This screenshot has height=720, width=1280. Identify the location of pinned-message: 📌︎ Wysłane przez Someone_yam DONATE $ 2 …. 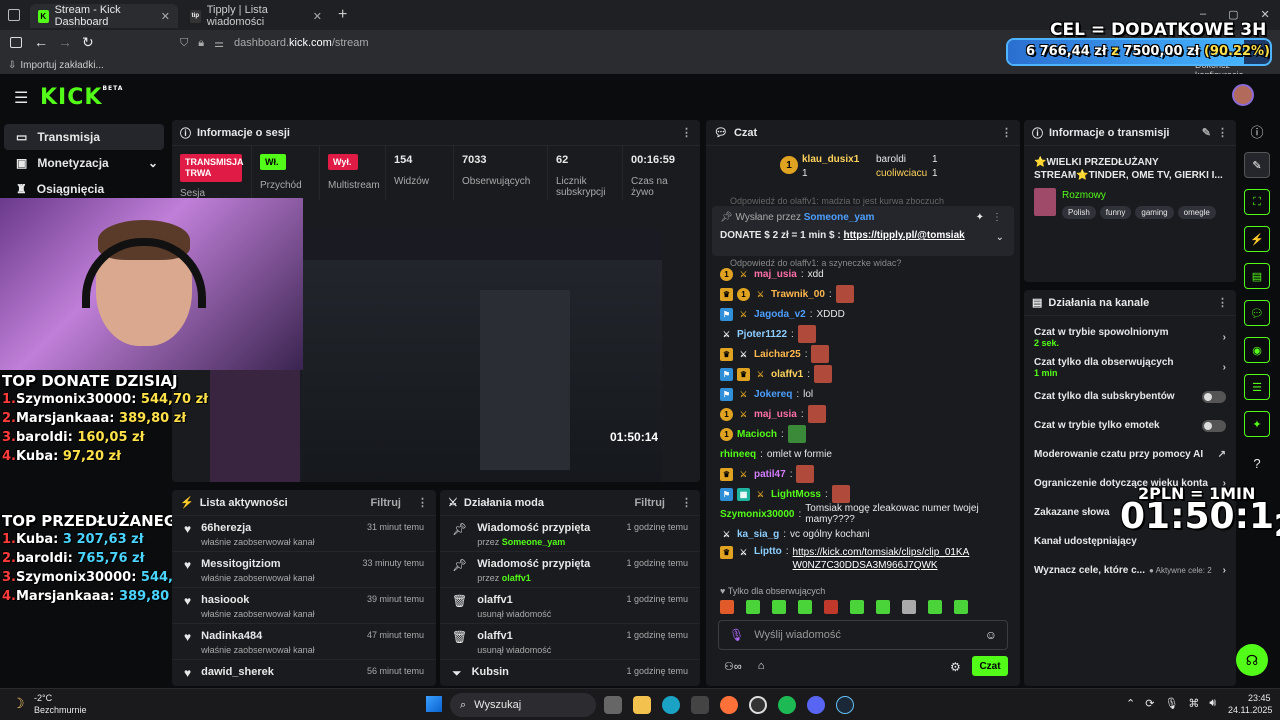
(863, 231).